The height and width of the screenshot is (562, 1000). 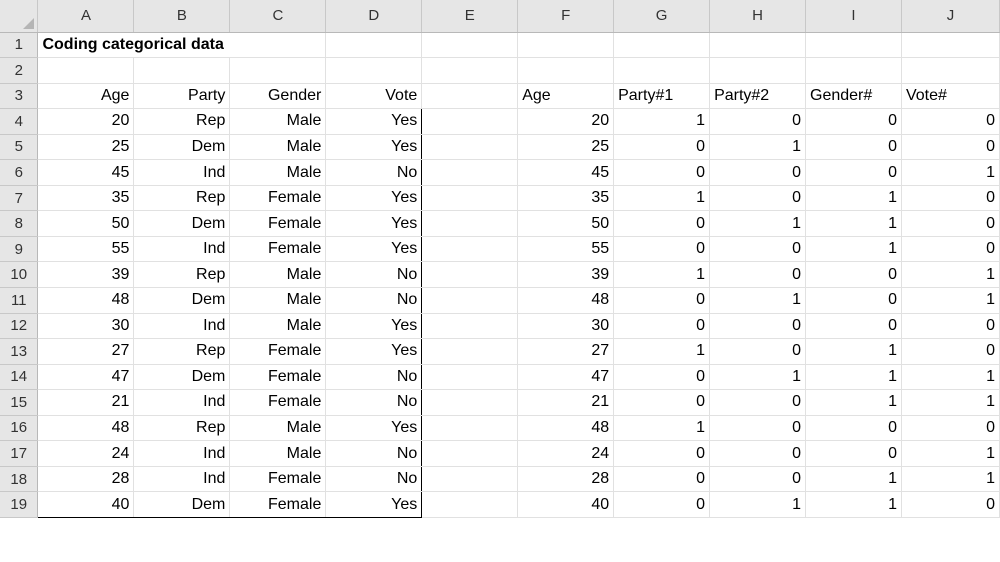 I want to click on row-header-1: 1, so click(x=19, y=45).